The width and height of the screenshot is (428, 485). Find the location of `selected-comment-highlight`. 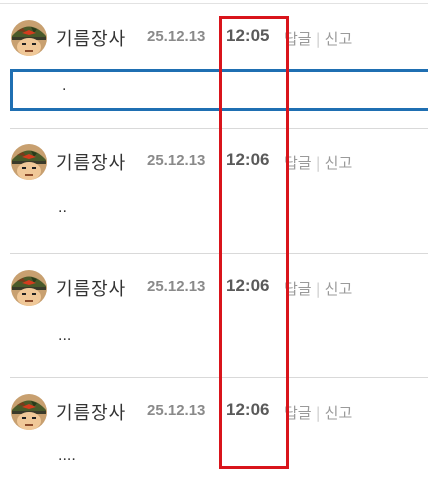

selected-comment-highlight is located at coordinates (219, 90).